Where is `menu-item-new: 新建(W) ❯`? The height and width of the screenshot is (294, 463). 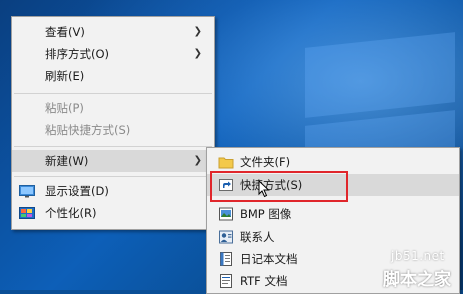 menu-item-new: 新建(W) ❯ is located at coordinates (113, 161).